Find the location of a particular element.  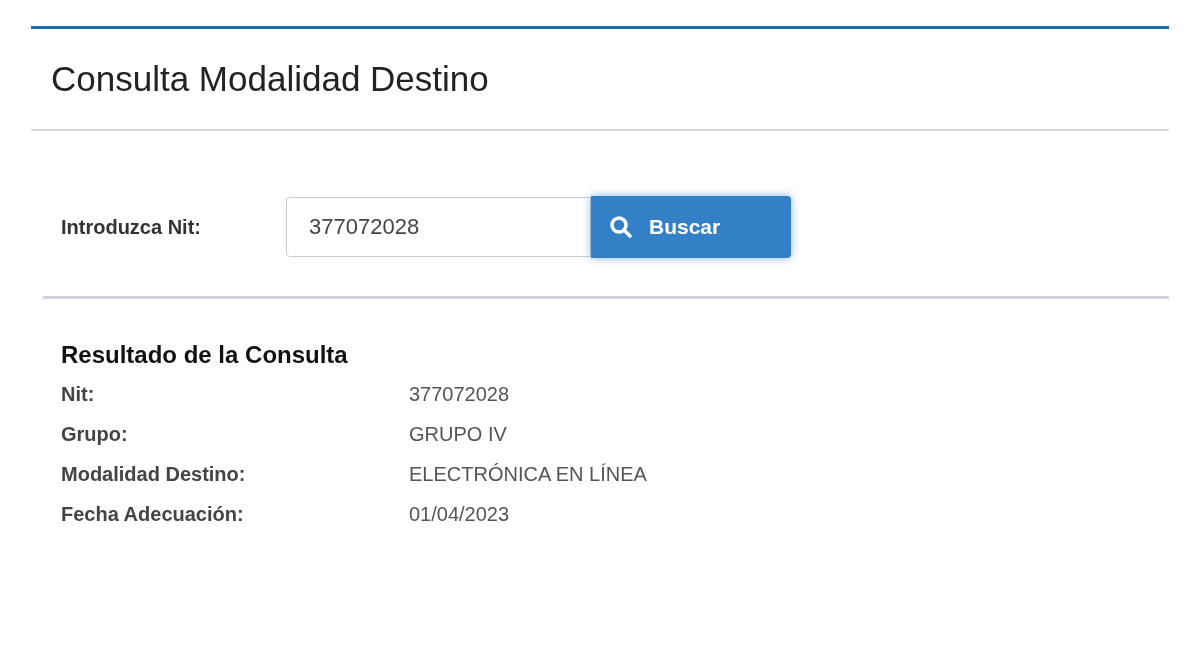

field-label: Modalidad Destino: is located at coordinates (154, 474).